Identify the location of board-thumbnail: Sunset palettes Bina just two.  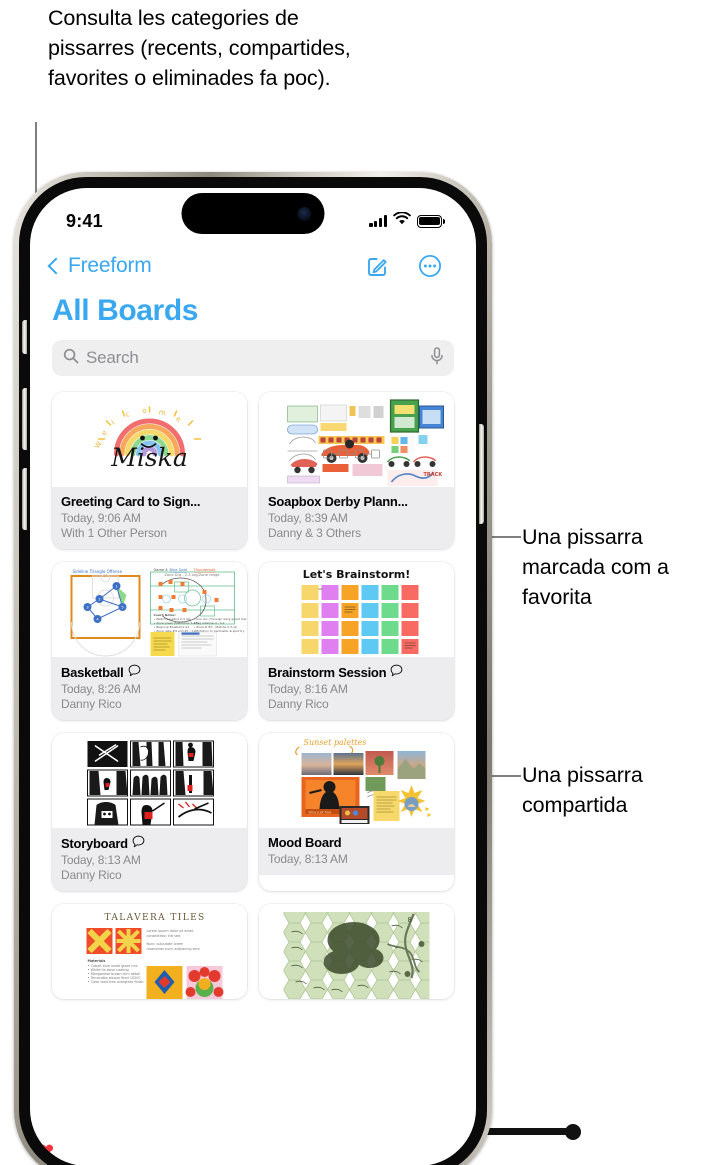
(356, 780).